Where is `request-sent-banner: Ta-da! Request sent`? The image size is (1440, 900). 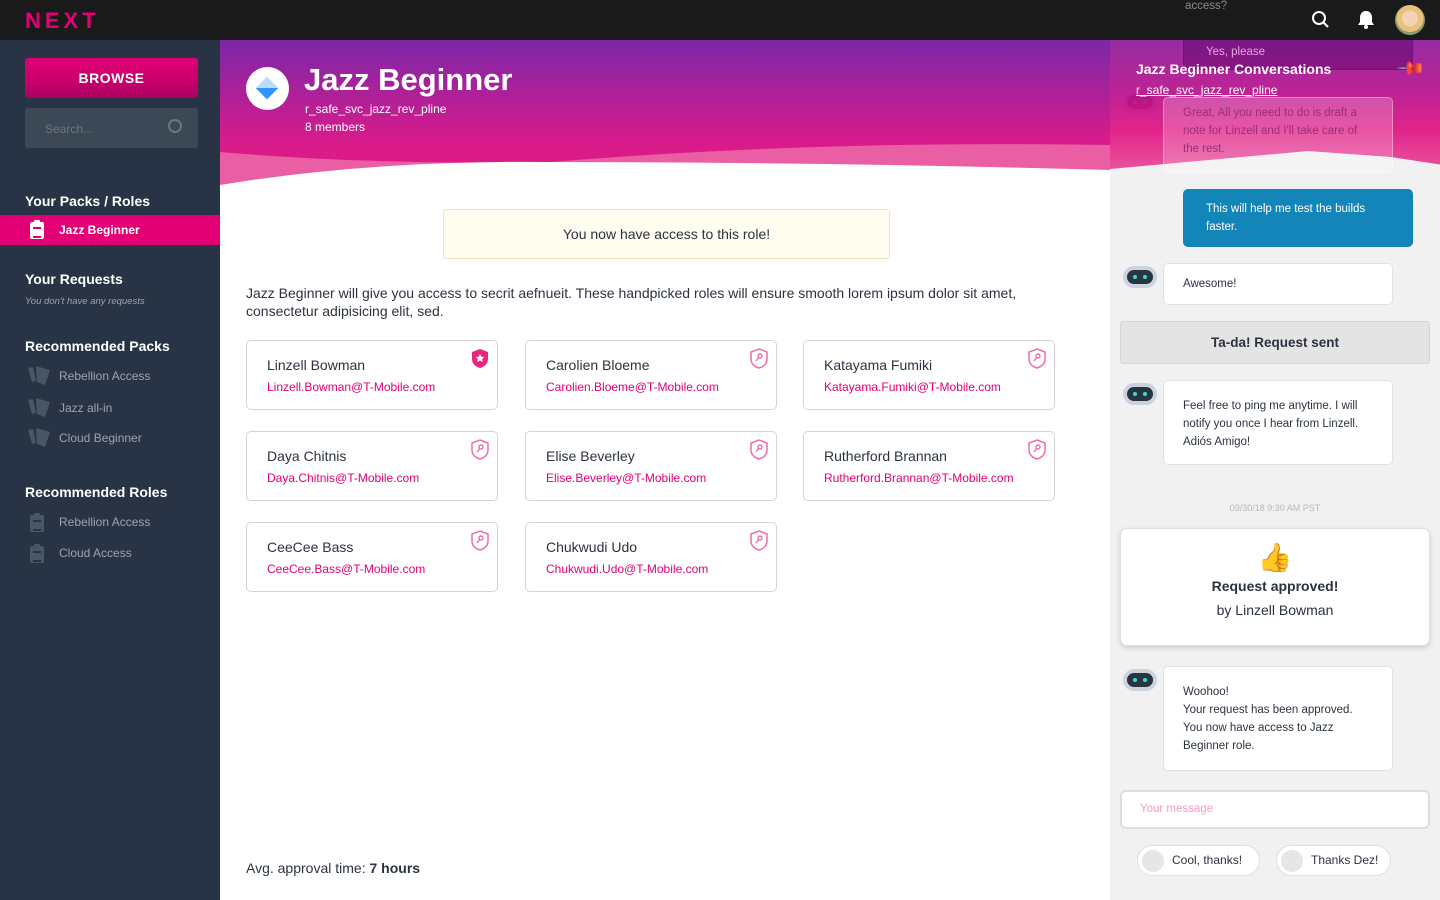
request-sent-banner: Ta-da! Request sent is located at coordinates (1275, 342).